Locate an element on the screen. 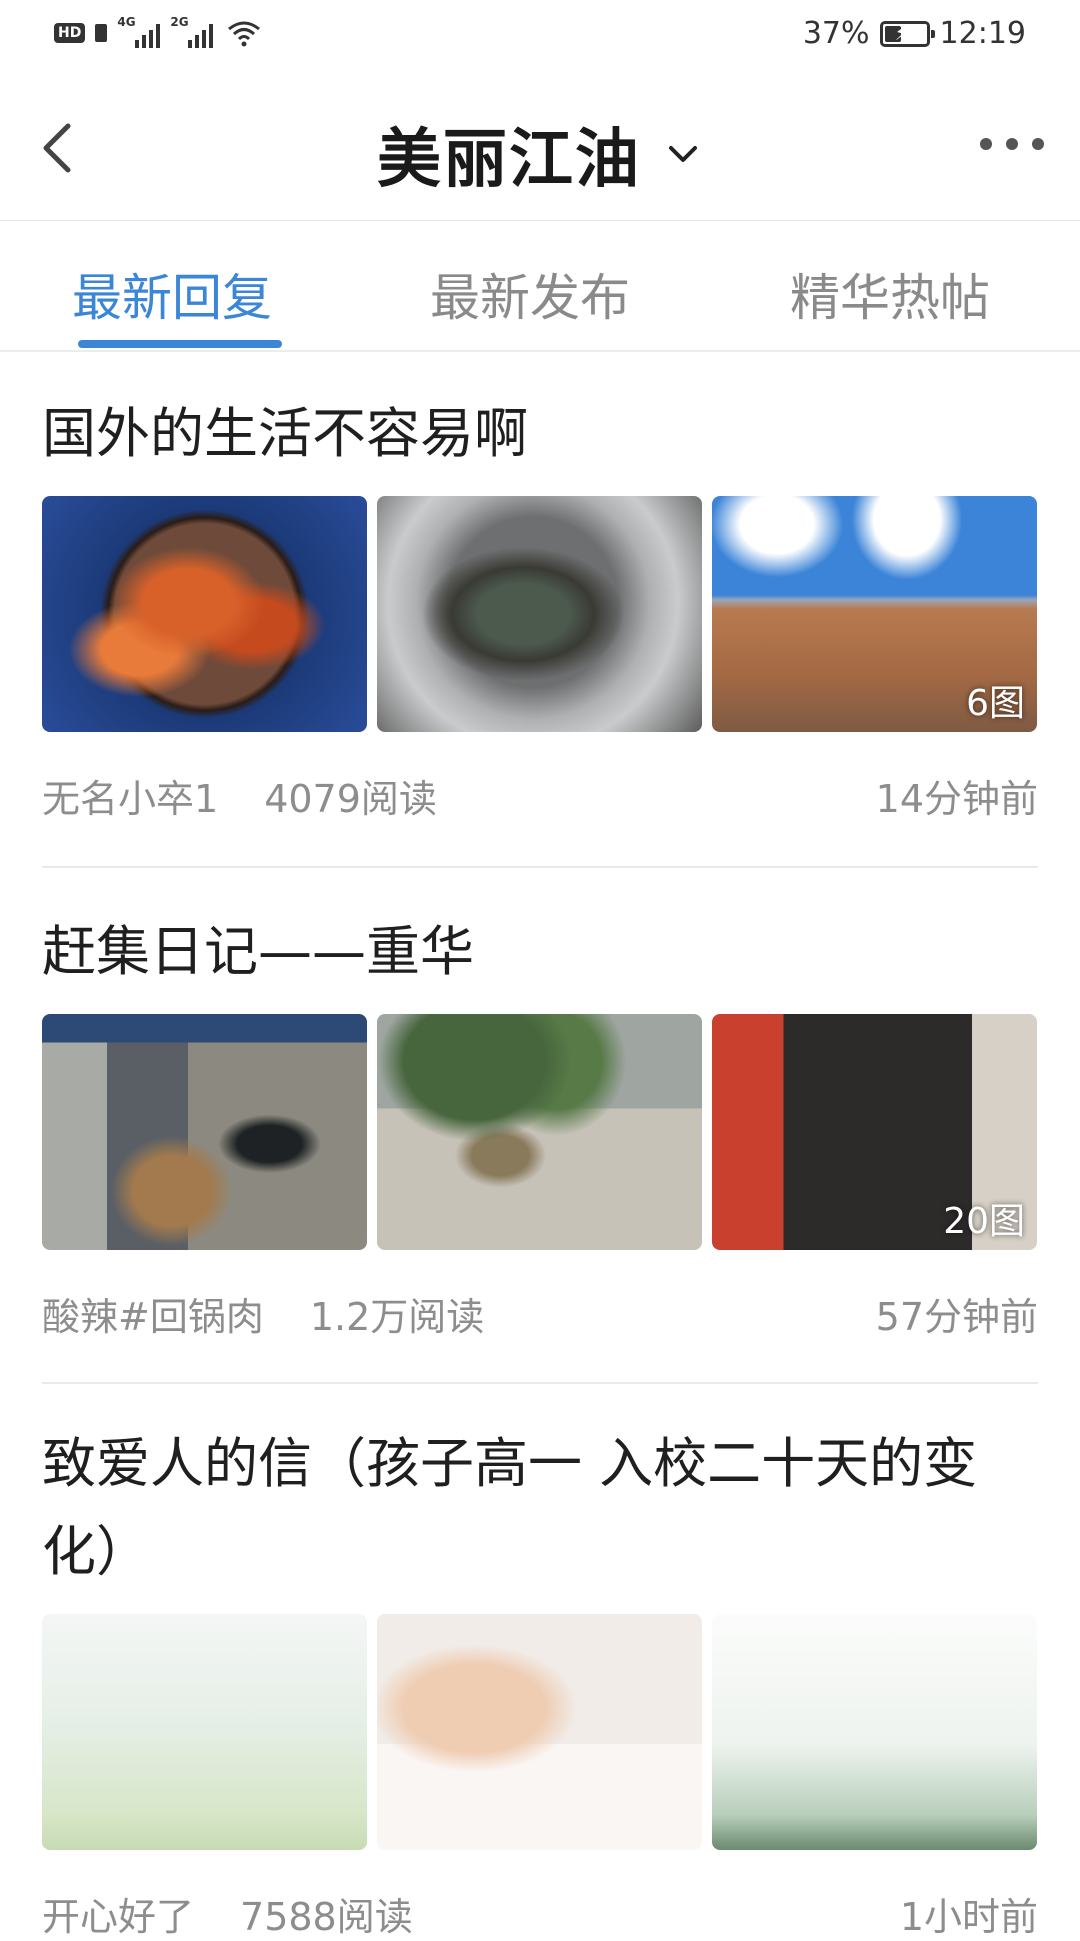 The image size is (1080, 1941). image-count: 20图 is located at coordinates (984, 1221).